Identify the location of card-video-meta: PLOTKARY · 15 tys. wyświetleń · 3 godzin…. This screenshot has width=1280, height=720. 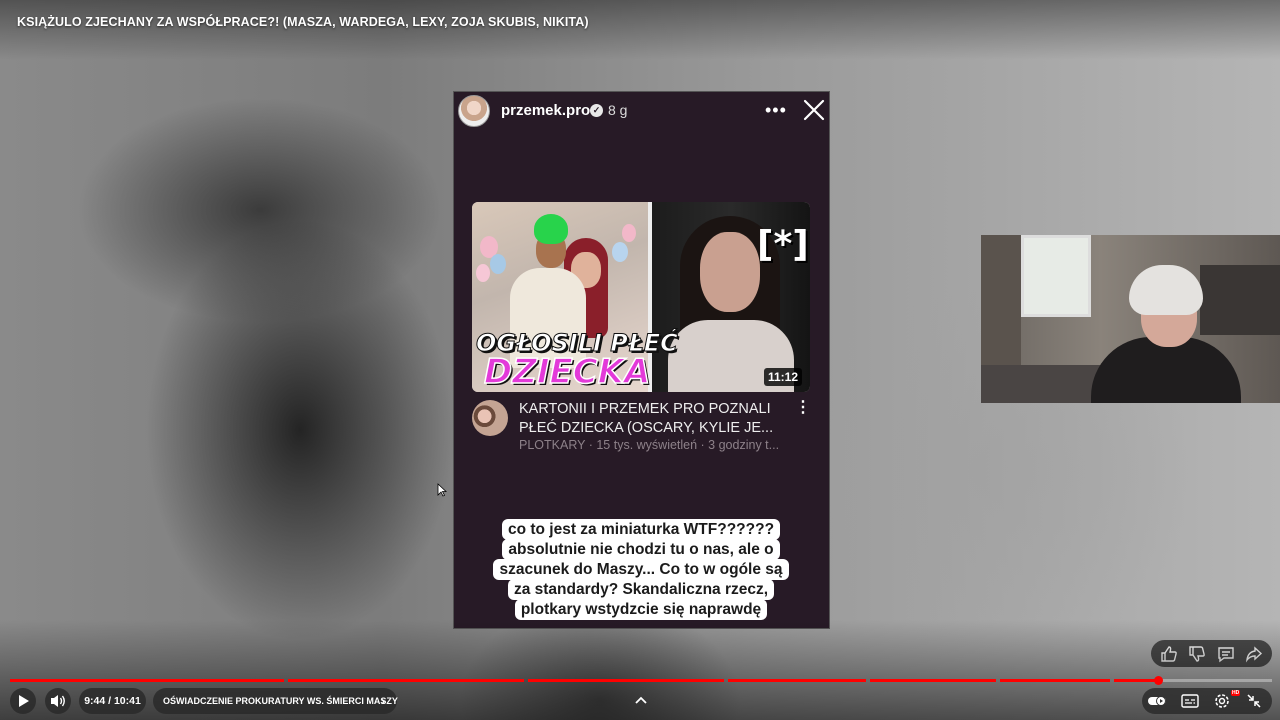
(649, 445).